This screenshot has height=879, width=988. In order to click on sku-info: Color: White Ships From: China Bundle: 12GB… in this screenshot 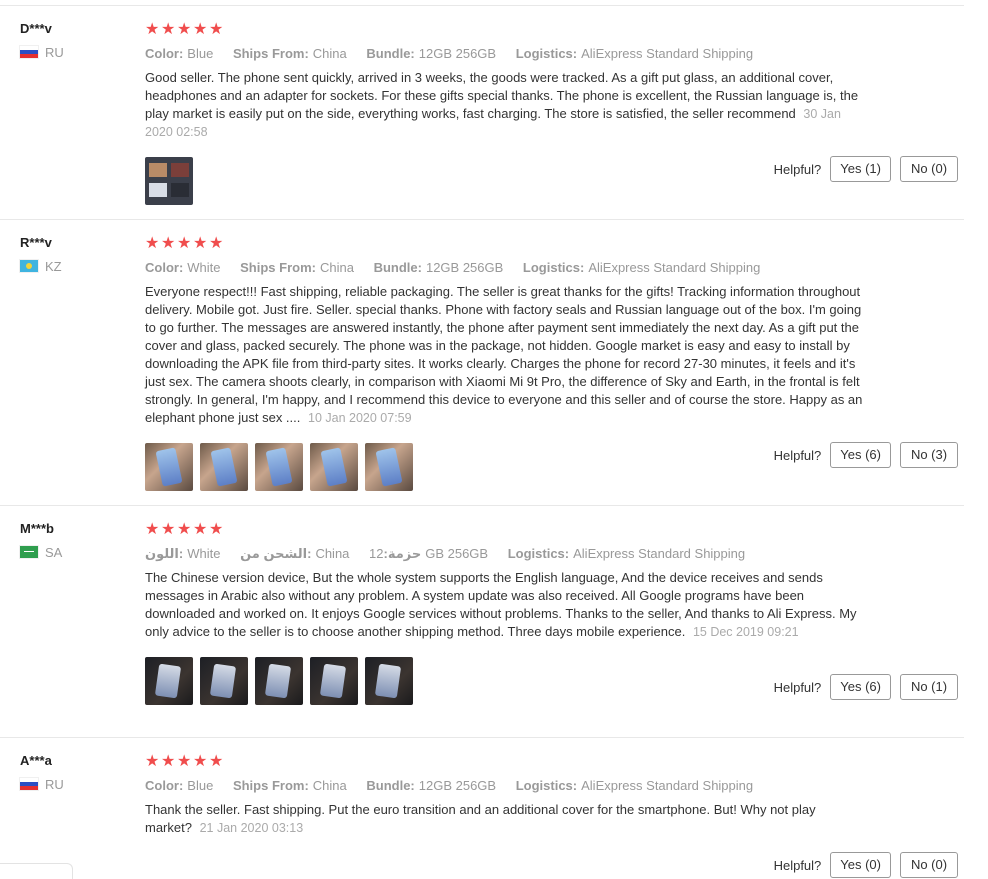, I will do `click(555, 268)`.